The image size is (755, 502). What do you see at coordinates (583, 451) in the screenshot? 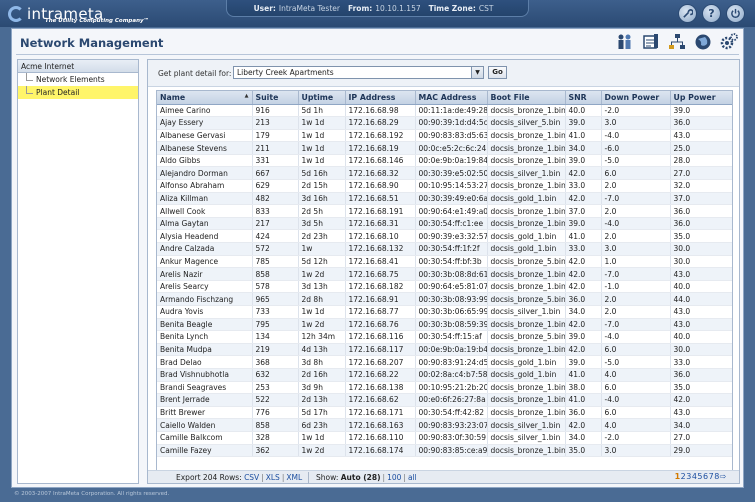
I see `table-cell: 35.0` at bounding box center [583, 451].